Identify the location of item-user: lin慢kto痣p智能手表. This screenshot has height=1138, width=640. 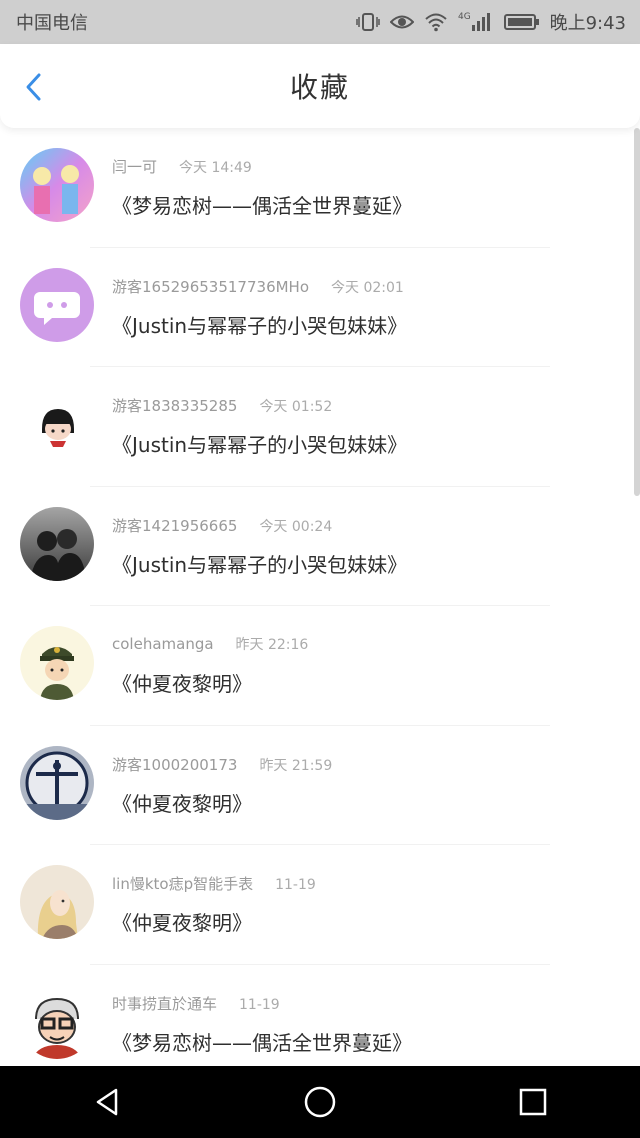
(183, 884).